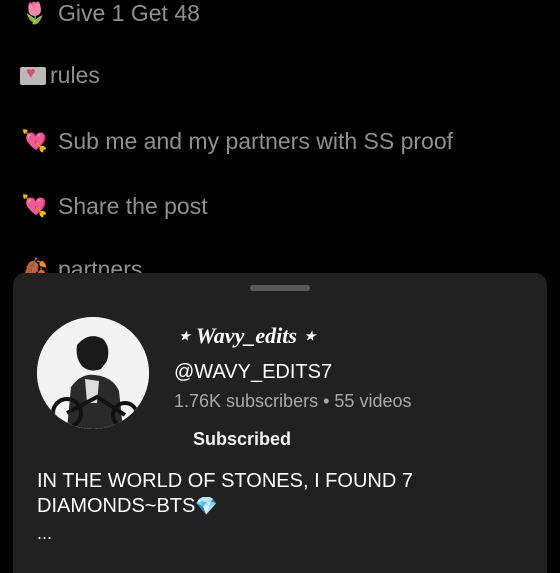 This screenshot has width=560, height=573. I want to click on post-line-share: 💘 Share the post, so click(114, 206).